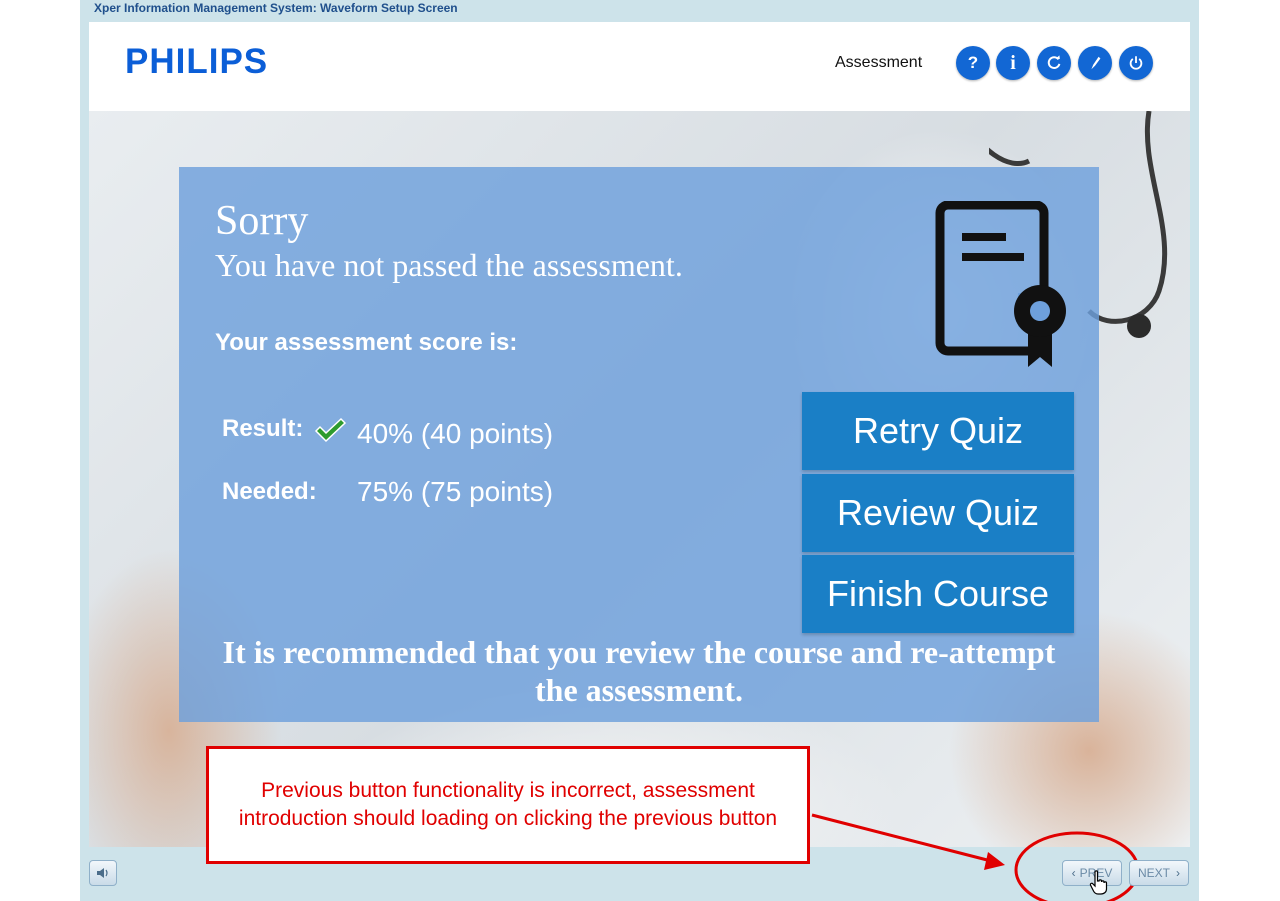 The image size is (1280, 901). I want to click on result-subtitle: You have not passed the assessment., so click(449, 265).